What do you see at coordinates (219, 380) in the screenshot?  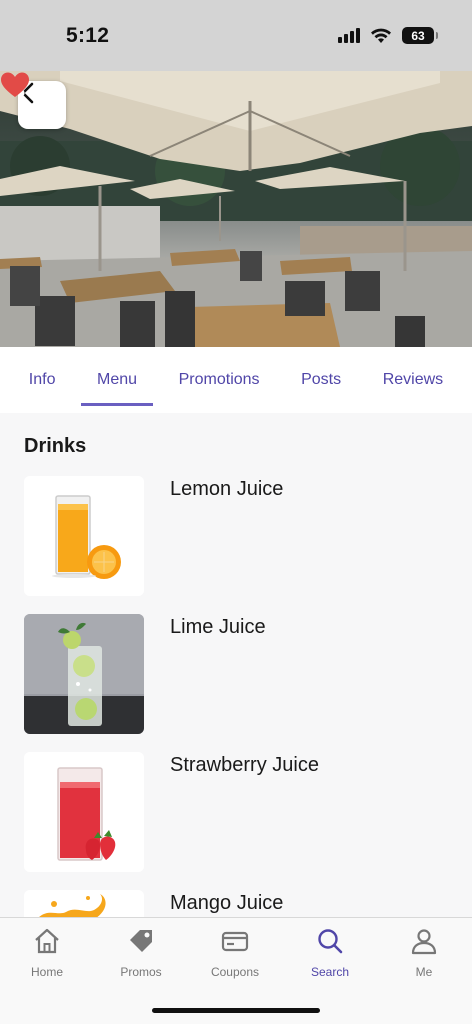 I see `tab-promotions: Promotions` at bounding box center [219, 380].